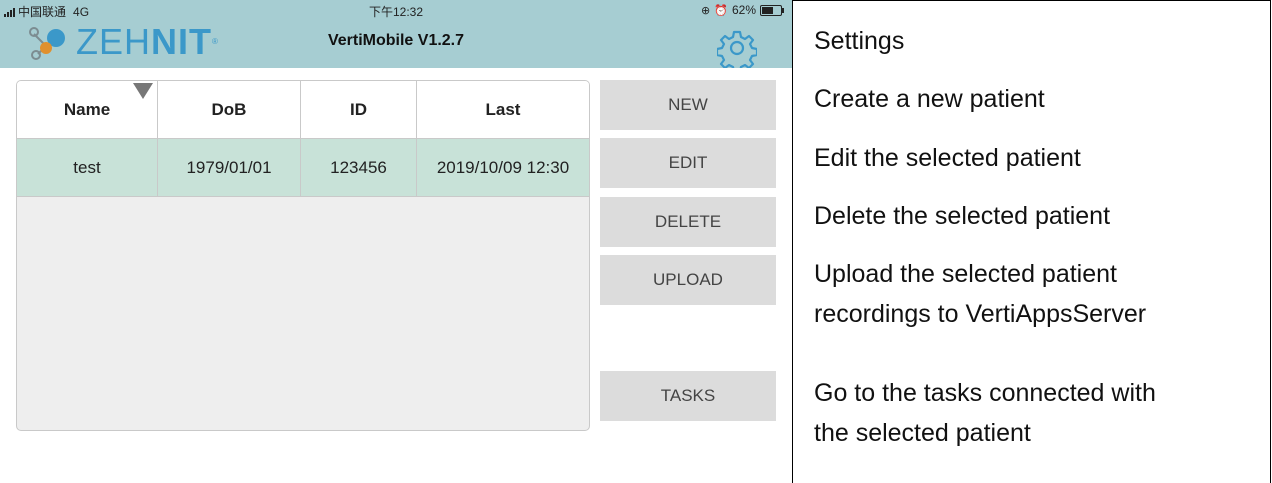  I want to click on delete-button: DELETE, so click(688, 222).